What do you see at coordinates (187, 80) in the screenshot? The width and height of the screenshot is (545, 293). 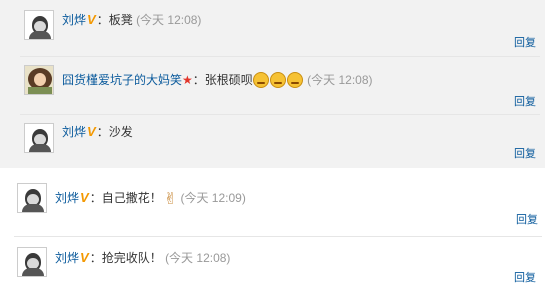 I see `star-badge-icon: ★` at bounding box center [187, 80].